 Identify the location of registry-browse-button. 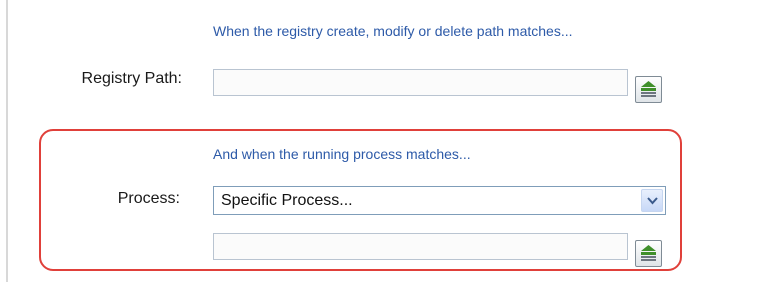
(648, 89).